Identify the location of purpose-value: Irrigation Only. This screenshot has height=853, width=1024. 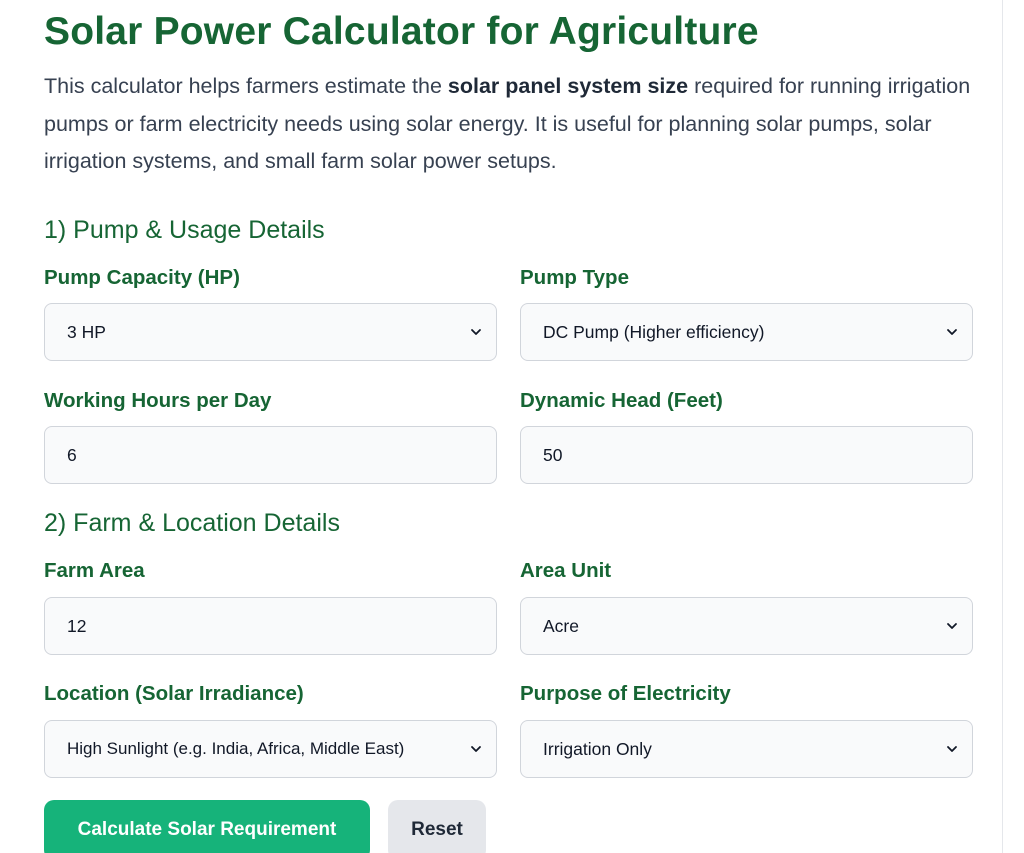
(597, 748).